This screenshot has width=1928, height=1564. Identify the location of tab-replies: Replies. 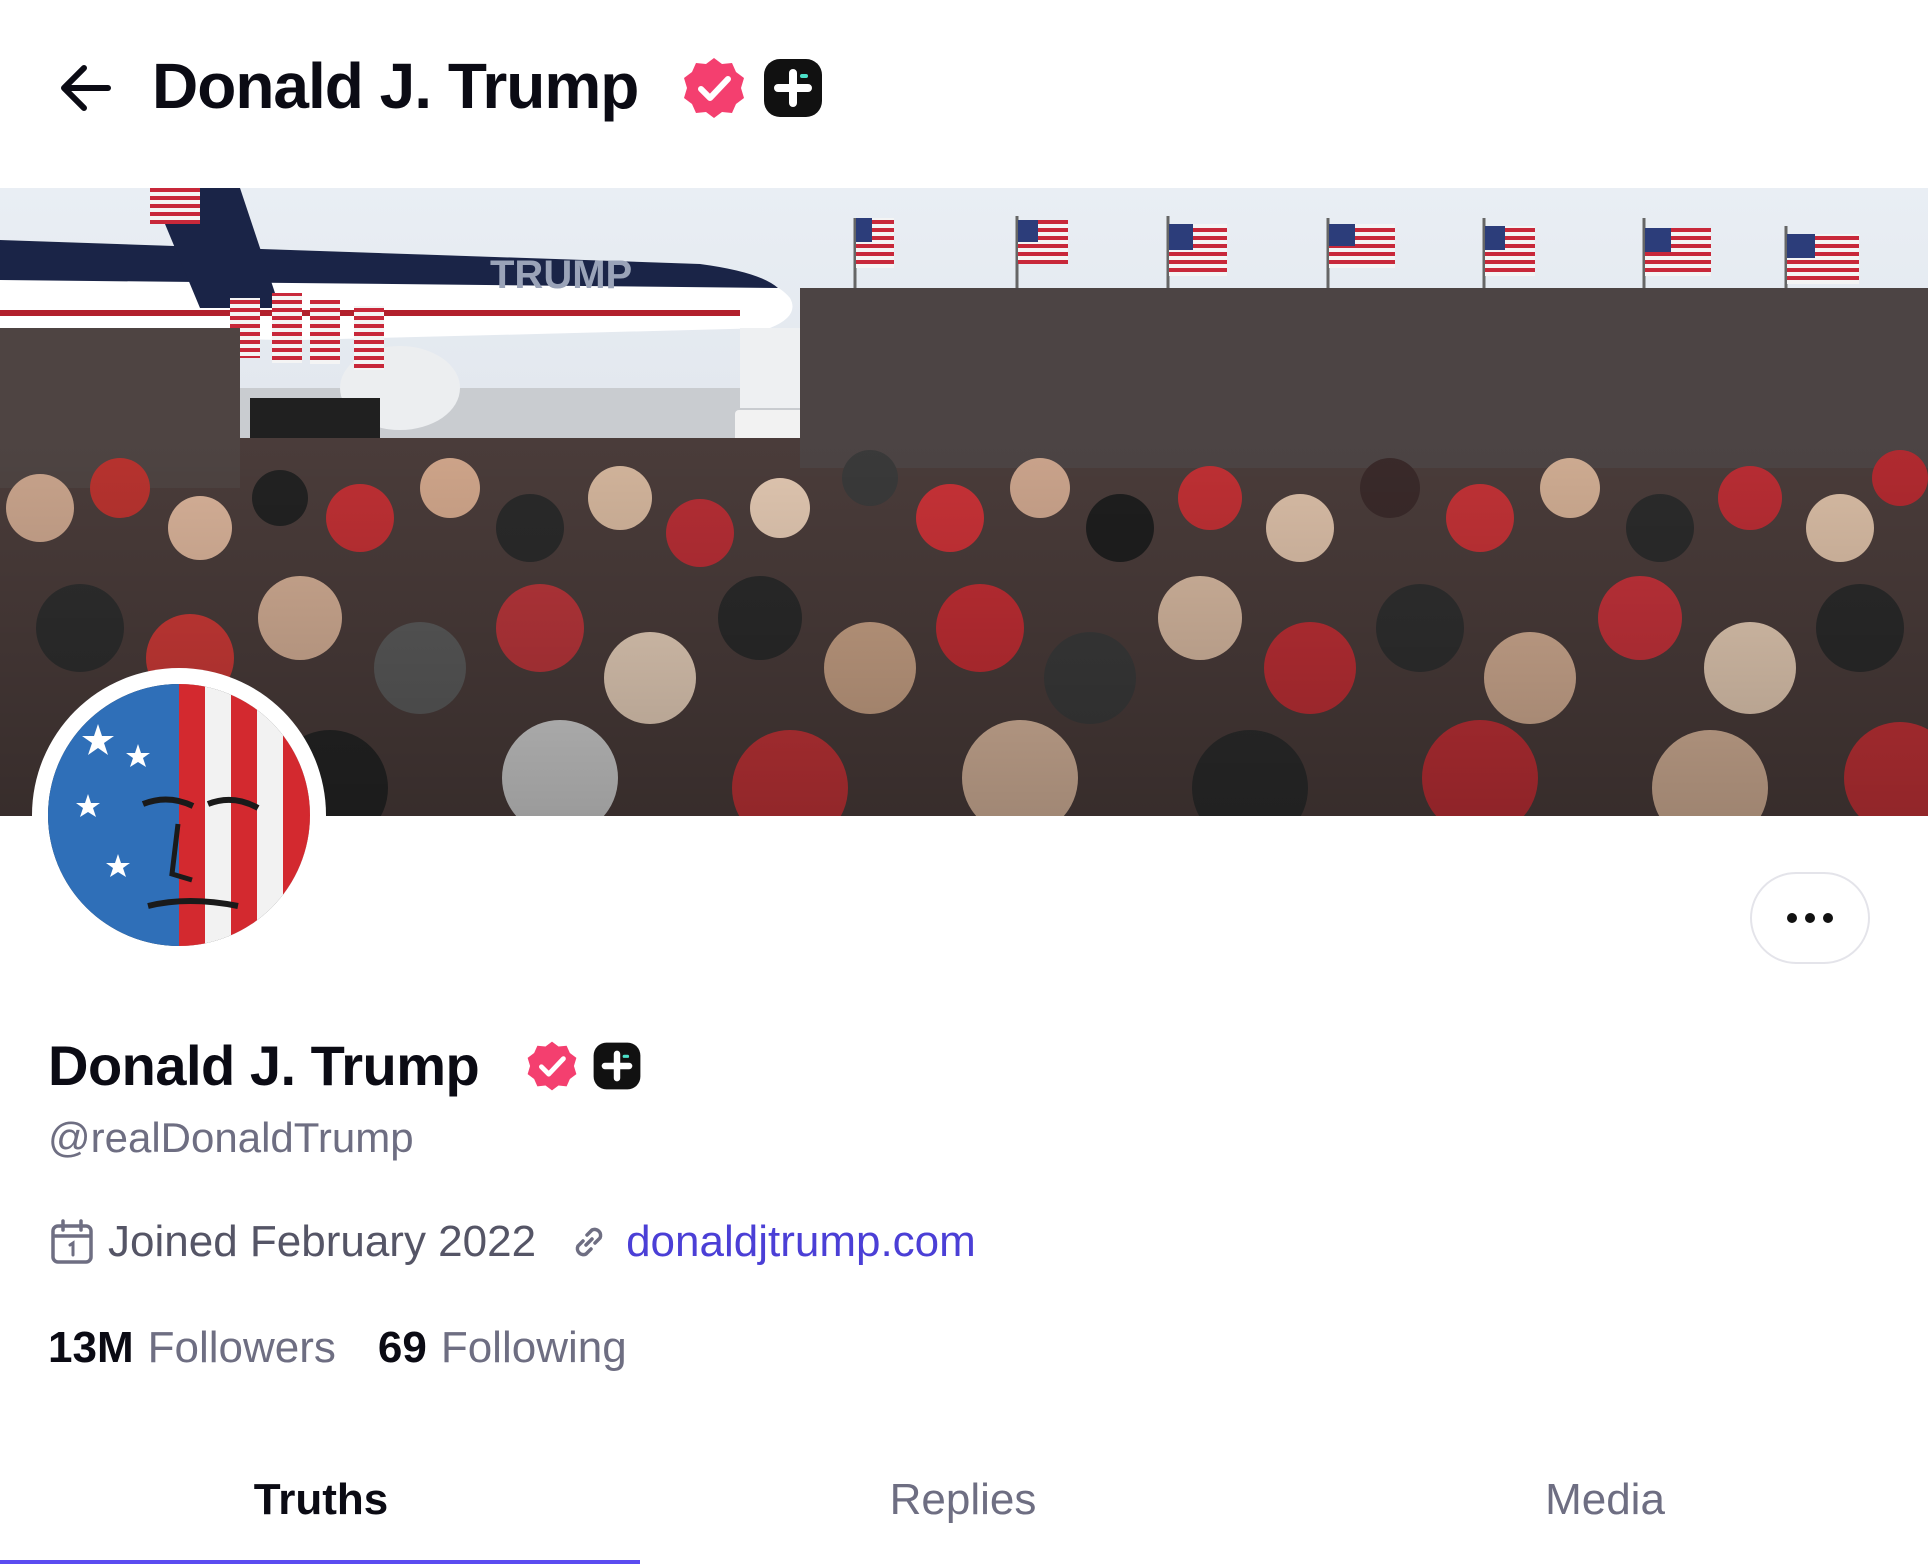
(963, 1500).